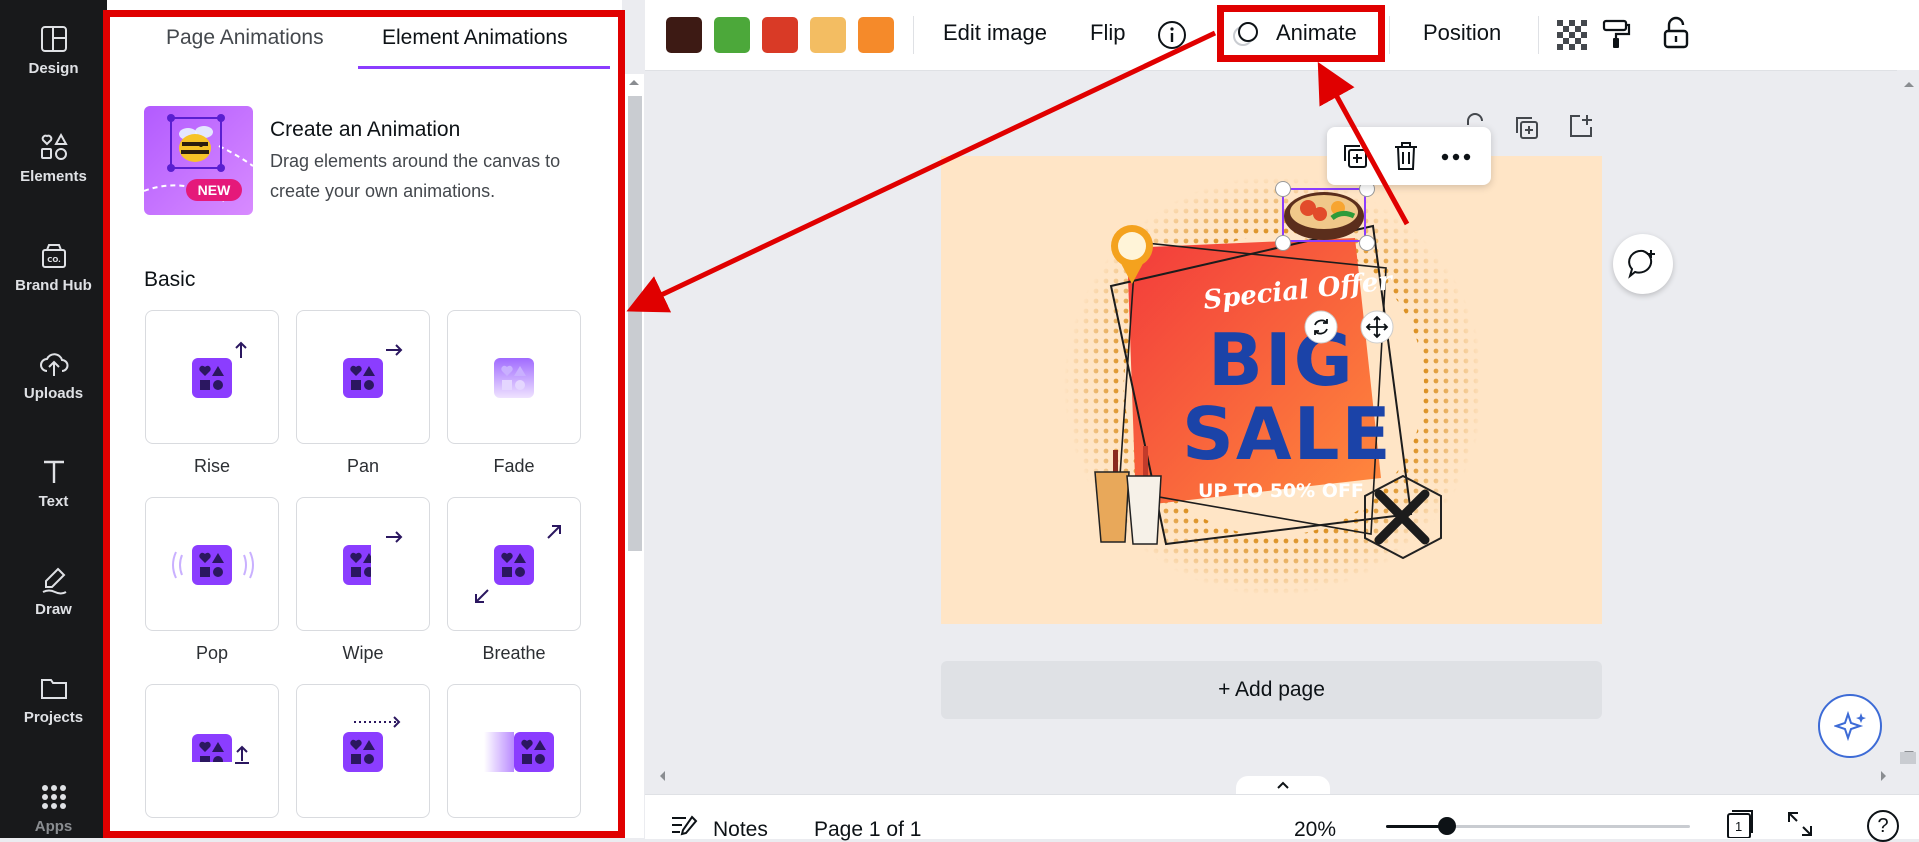 Image resolution: width=1919 pixels, height=842 pixels. Describe the element at coordinates (53, 176) in the screenshot. I see `rail-label-elements: Elements` at that location.